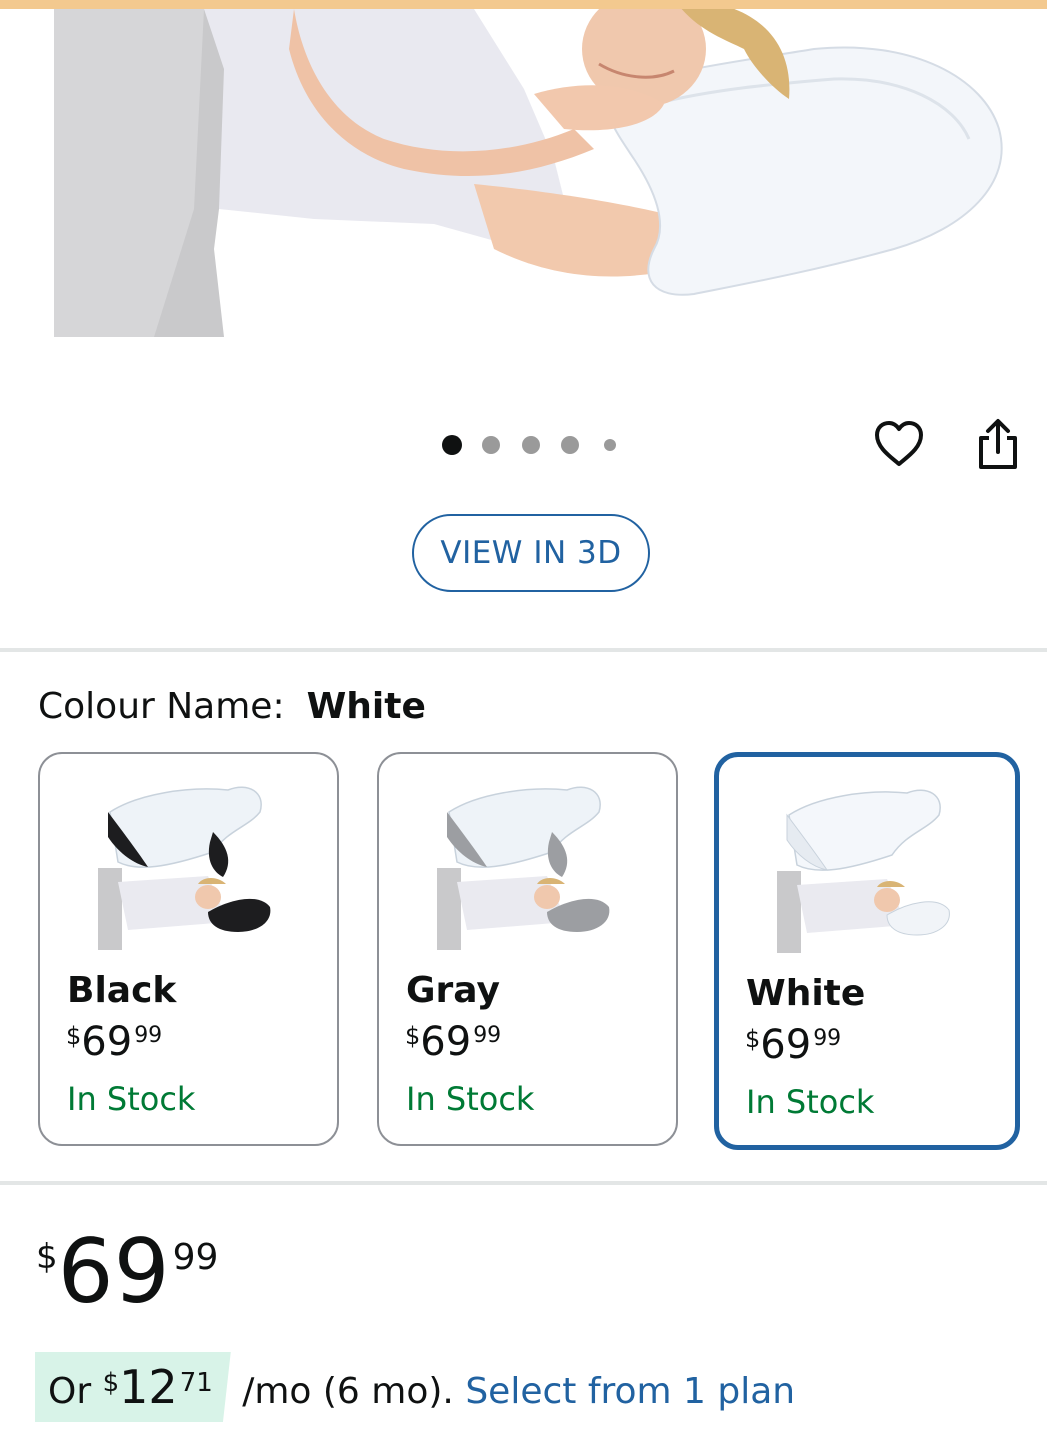 This screenshot has height=1440, width=1047. What do you see at coordinates (452, 445) in the screenshot?
I see `carousel-dot-active` at bounding box center [452, 445].